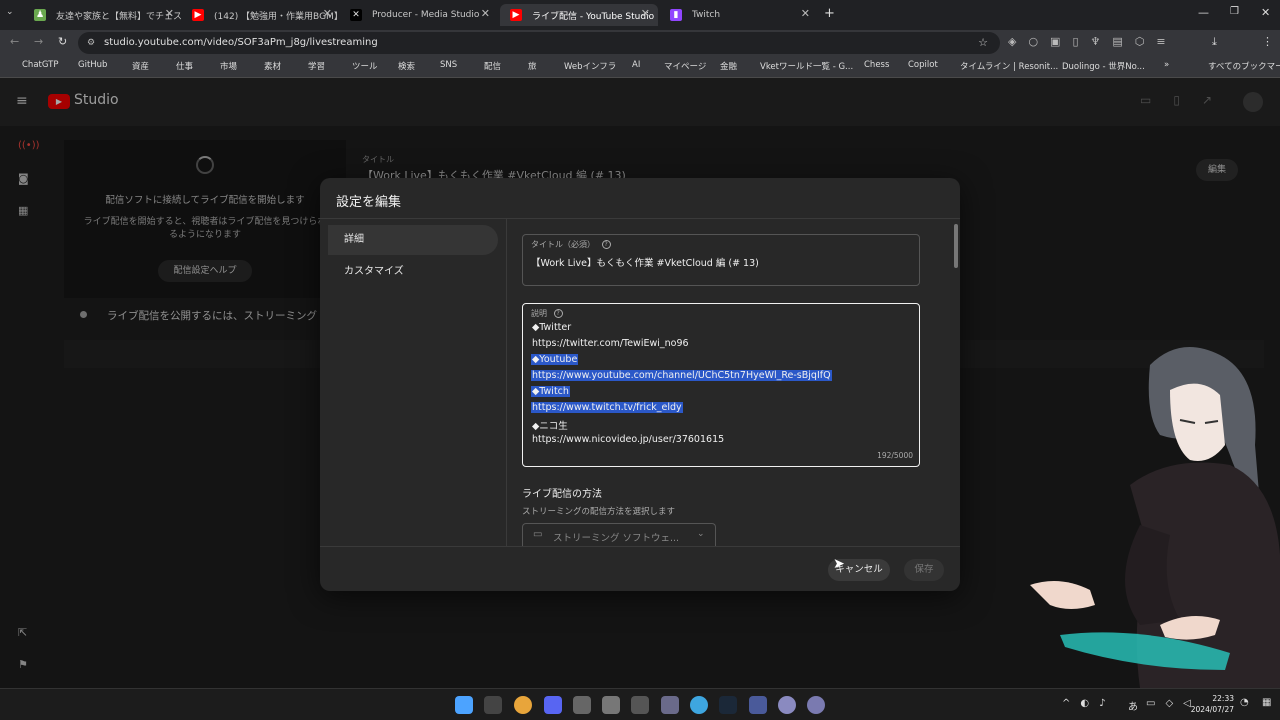  Describe the element at coordinates (1133, 705) in the screenshot. I see `ime-indicator: あ` at that location.